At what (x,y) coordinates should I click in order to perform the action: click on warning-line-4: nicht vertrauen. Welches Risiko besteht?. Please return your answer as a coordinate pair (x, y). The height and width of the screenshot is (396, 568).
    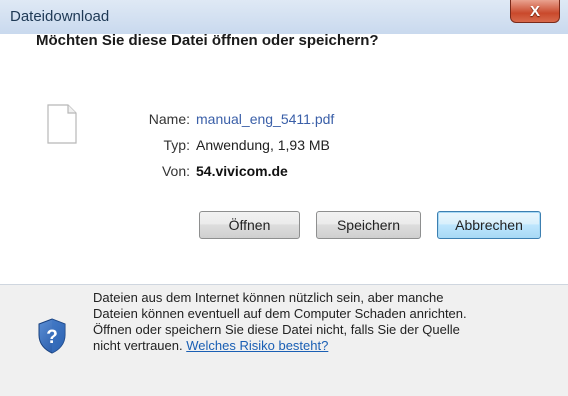
    Looking at the image, I should click on (323, 346).